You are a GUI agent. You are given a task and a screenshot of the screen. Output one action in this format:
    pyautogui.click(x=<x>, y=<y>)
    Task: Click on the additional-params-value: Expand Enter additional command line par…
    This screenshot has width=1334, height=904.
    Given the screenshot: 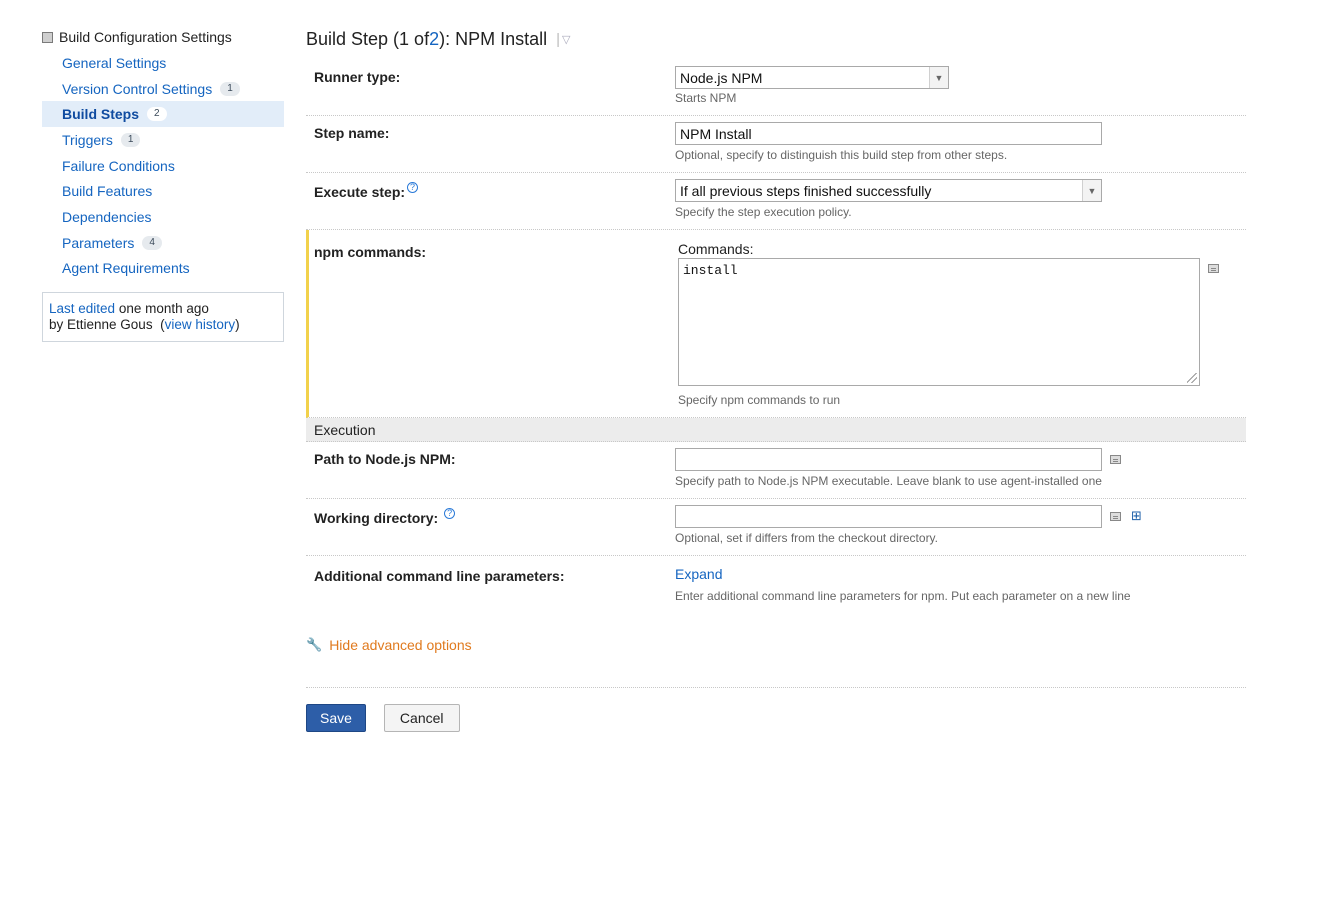 What is the action you would take?
    pyautogui.click(x=960, y=584)
    